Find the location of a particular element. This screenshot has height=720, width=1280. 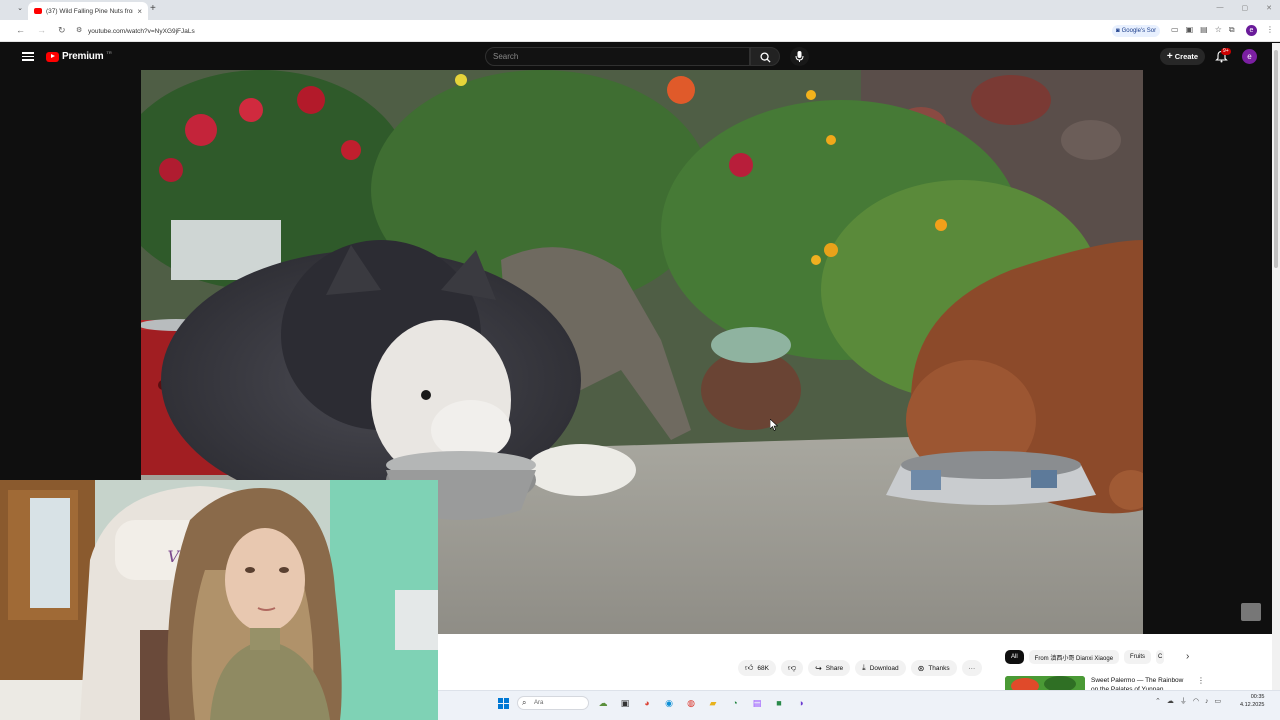

translate-icon: ▣ is located at coordinates (1190, 30).